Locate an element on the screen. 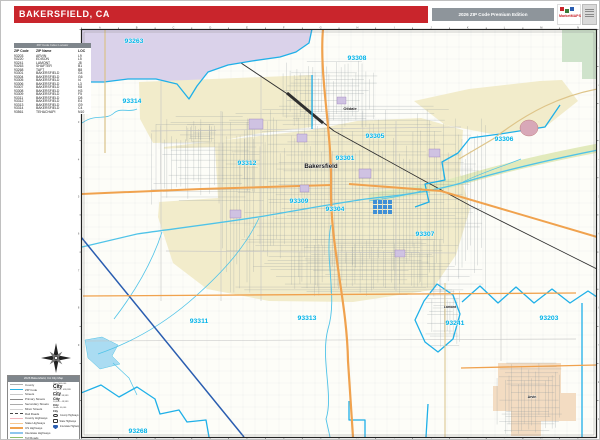  zip-label-93308: 93308 is located at coordinates (357, 58).